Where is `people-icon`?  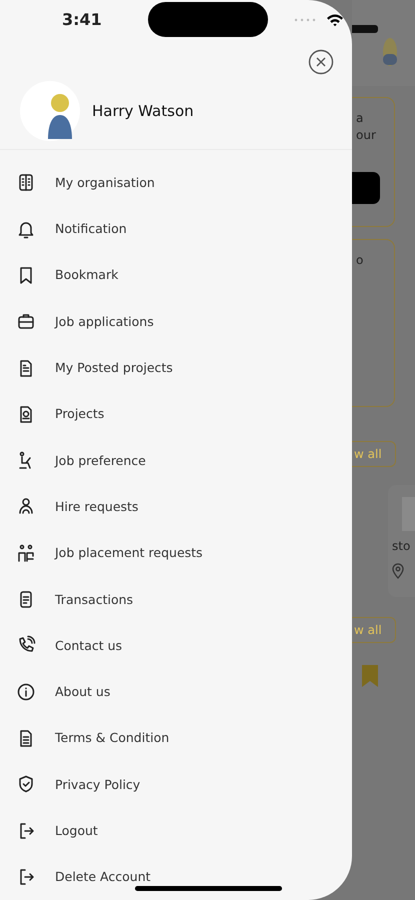 people-icon is located at coordinates (26, 552).